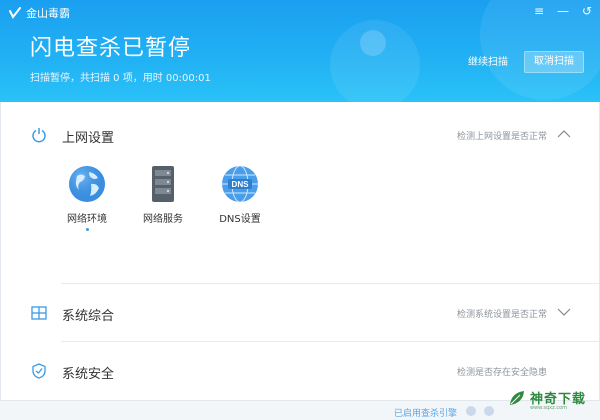  Describe the element at coordinates (87, 184) in the screenshot. I see `globe-icon` at that location.